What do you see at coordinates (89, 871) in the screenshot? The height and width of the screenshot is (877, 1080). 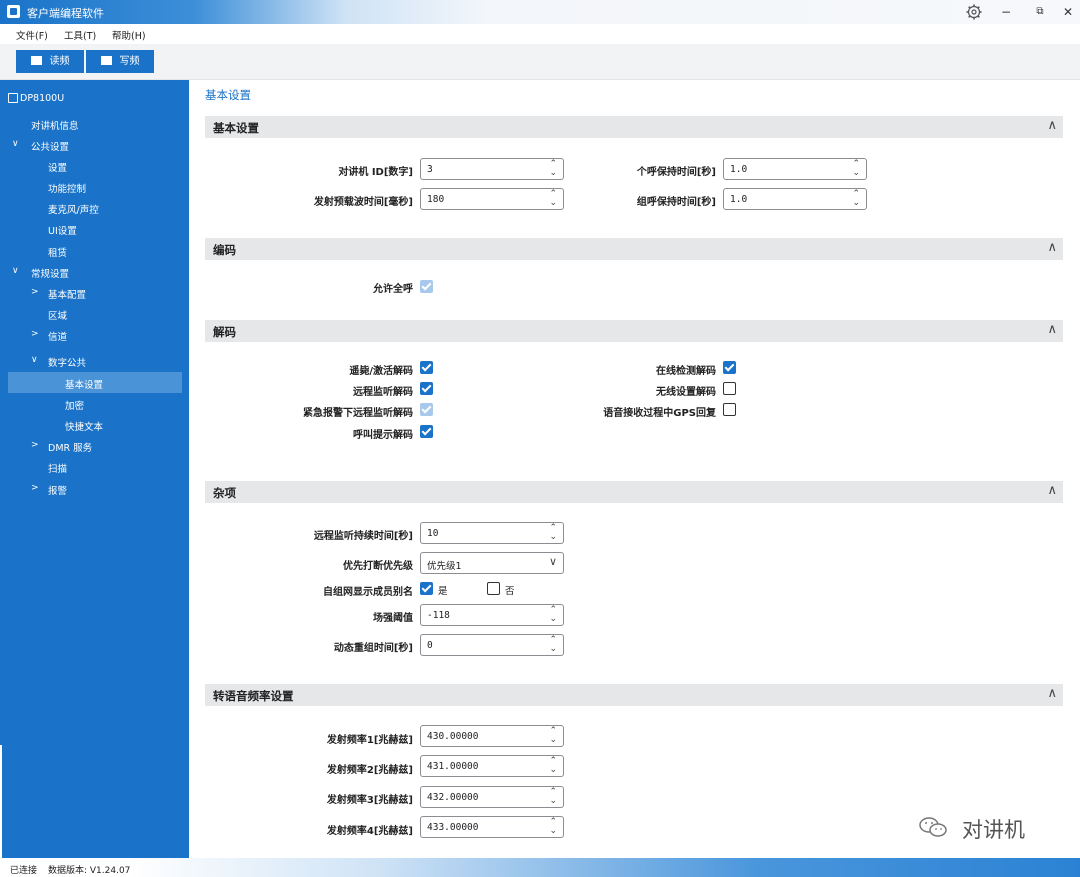 I see `data-version: 数据版本: V1.24.07` at bounding box center [89, 871].